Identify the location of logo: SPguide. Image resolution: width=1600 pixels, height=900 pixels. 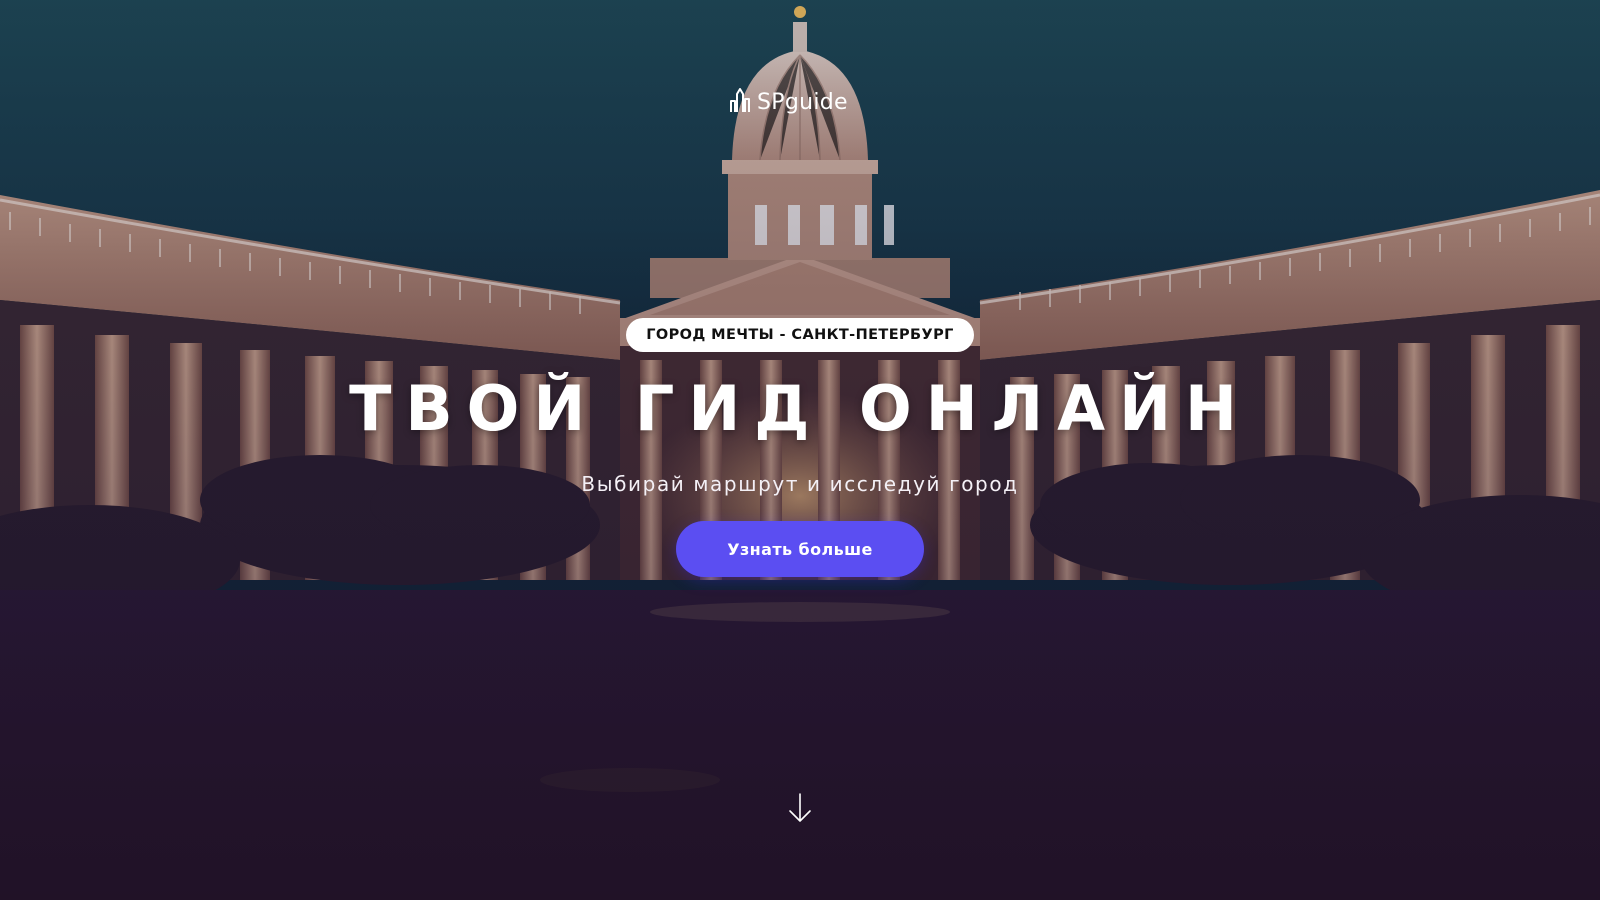
(788, 102).